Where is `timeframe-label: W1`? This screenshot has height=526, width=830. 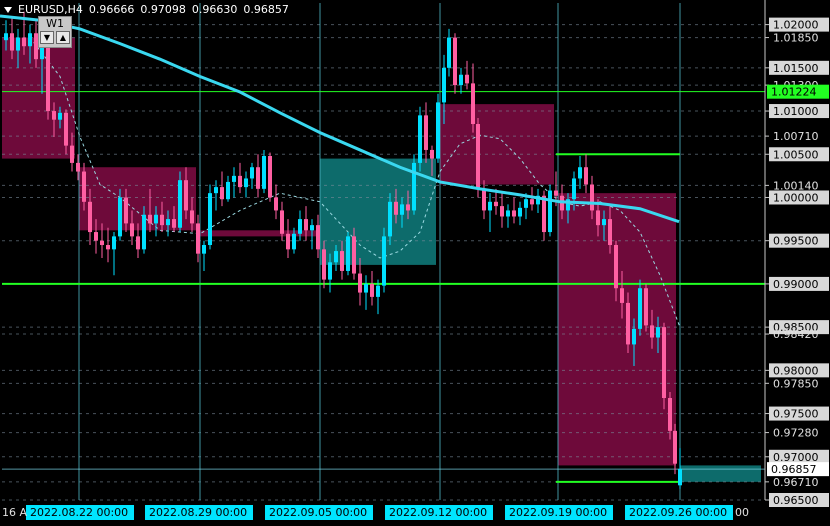
timeframe-label: W1 is located at coordinates (55, 23).